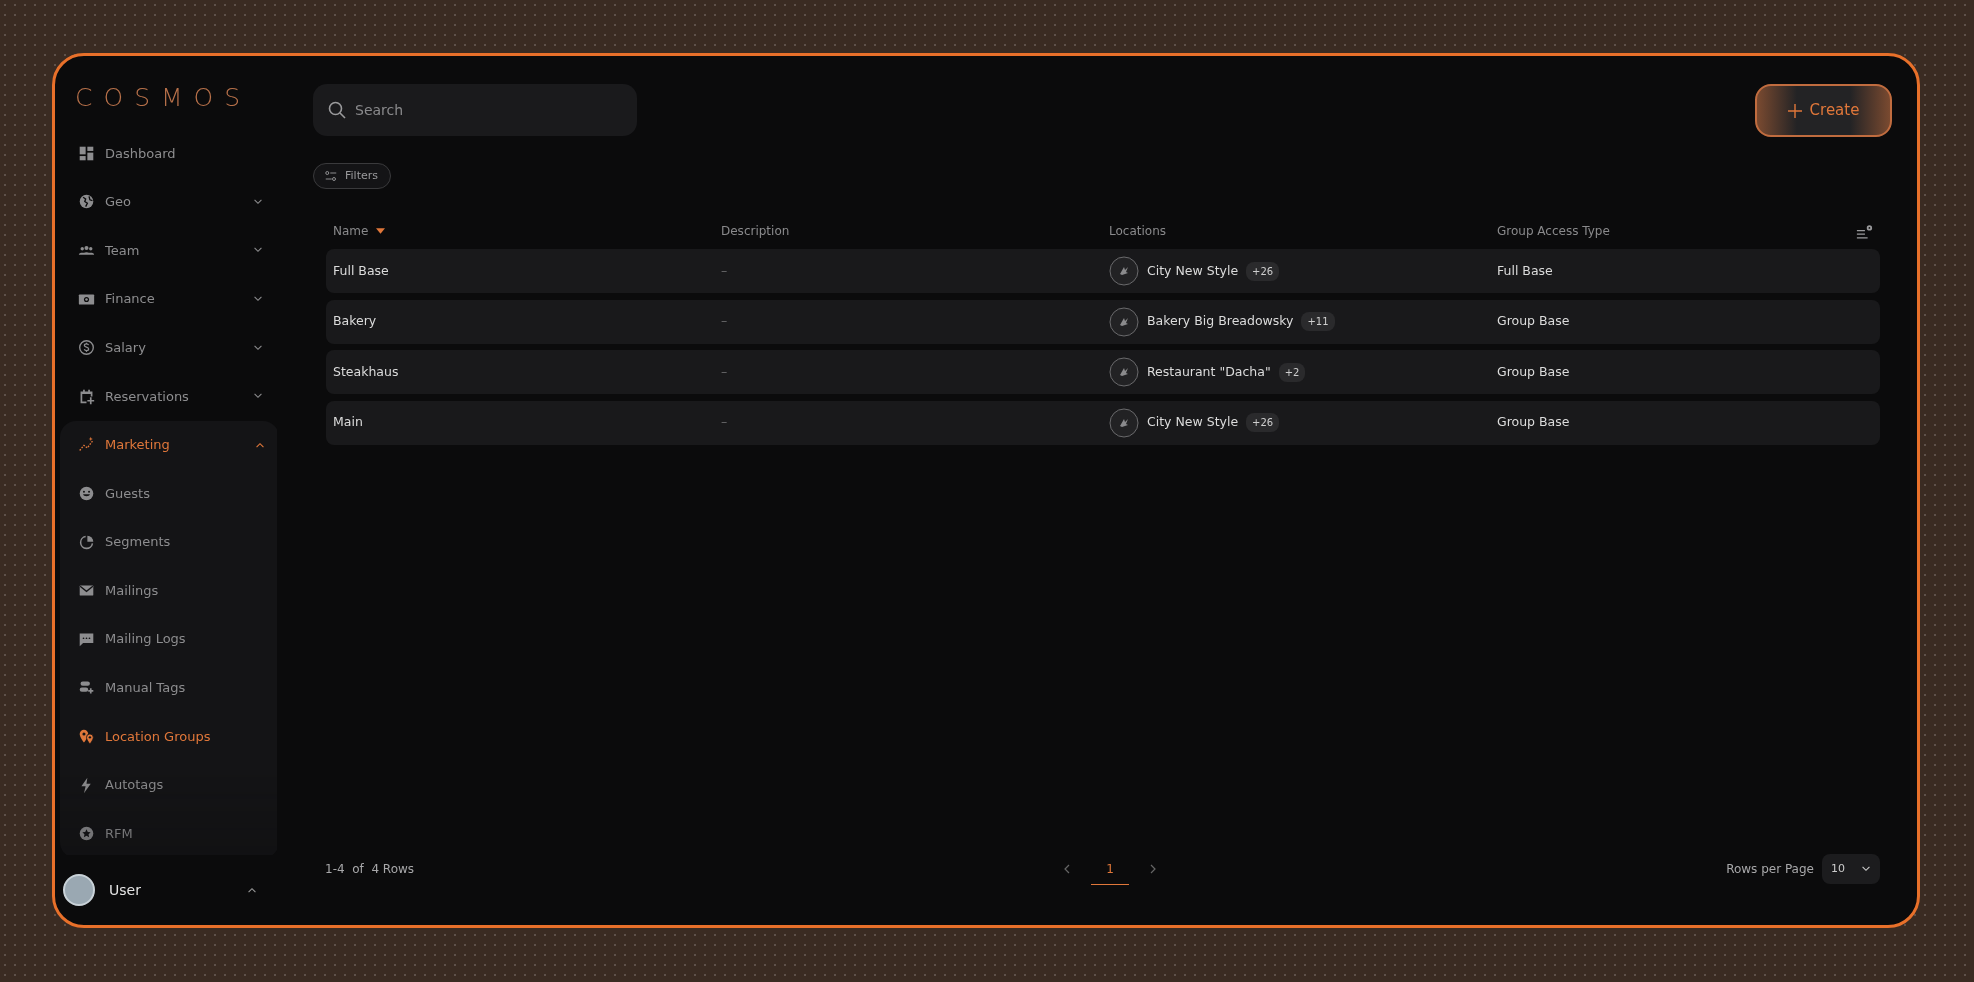 This screenshot has height=982, width=1974. What do you see at coordinates (168, 832) in the screenshot?
I see `nav-item: RFM` at bounding box center [168, 832].